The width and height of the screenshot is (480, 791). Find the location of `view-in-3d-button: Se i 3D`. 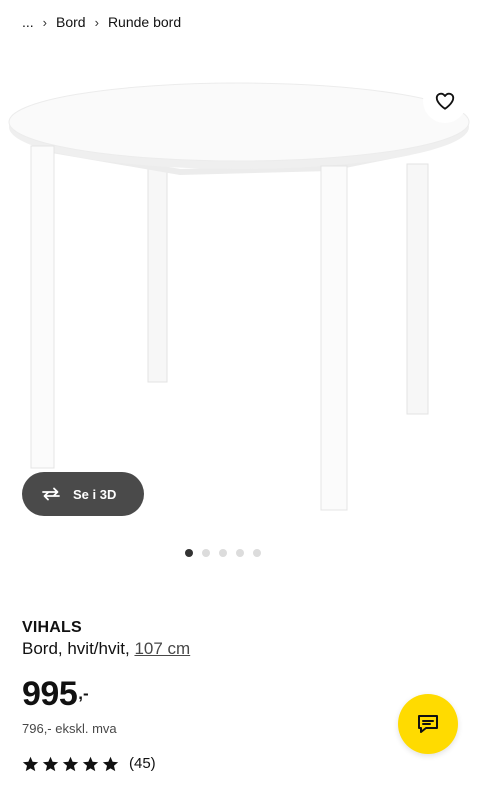

view-in-3d-button: Se i 3D is located at coordinates (83, 494).